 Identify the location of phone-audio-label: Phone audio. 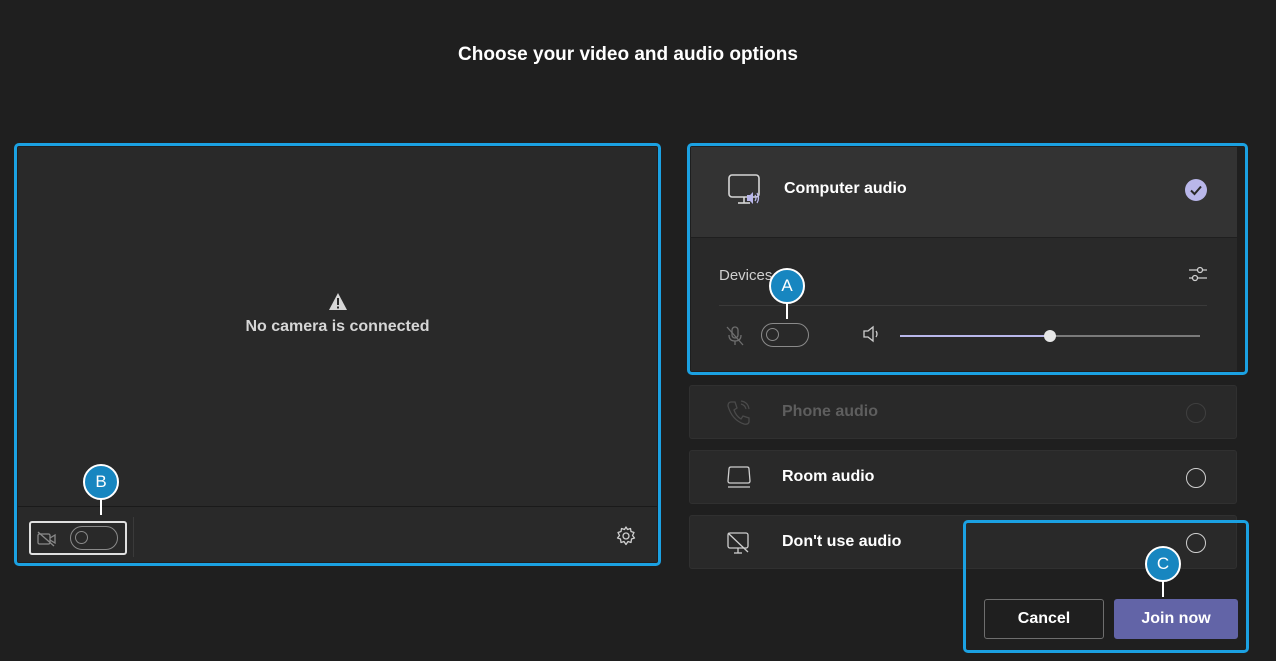
(830, 411).